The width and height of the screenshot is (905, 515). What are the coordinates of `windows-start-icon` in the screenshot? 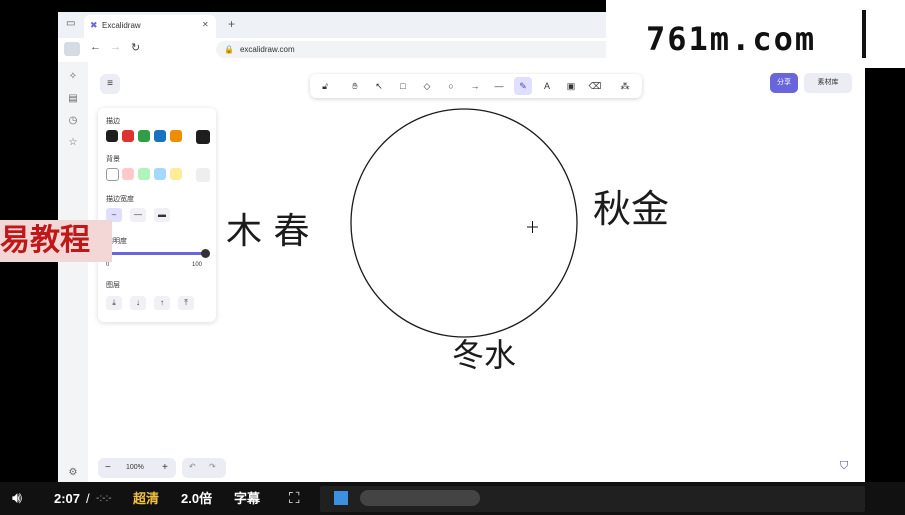 It's located at (341, 498).